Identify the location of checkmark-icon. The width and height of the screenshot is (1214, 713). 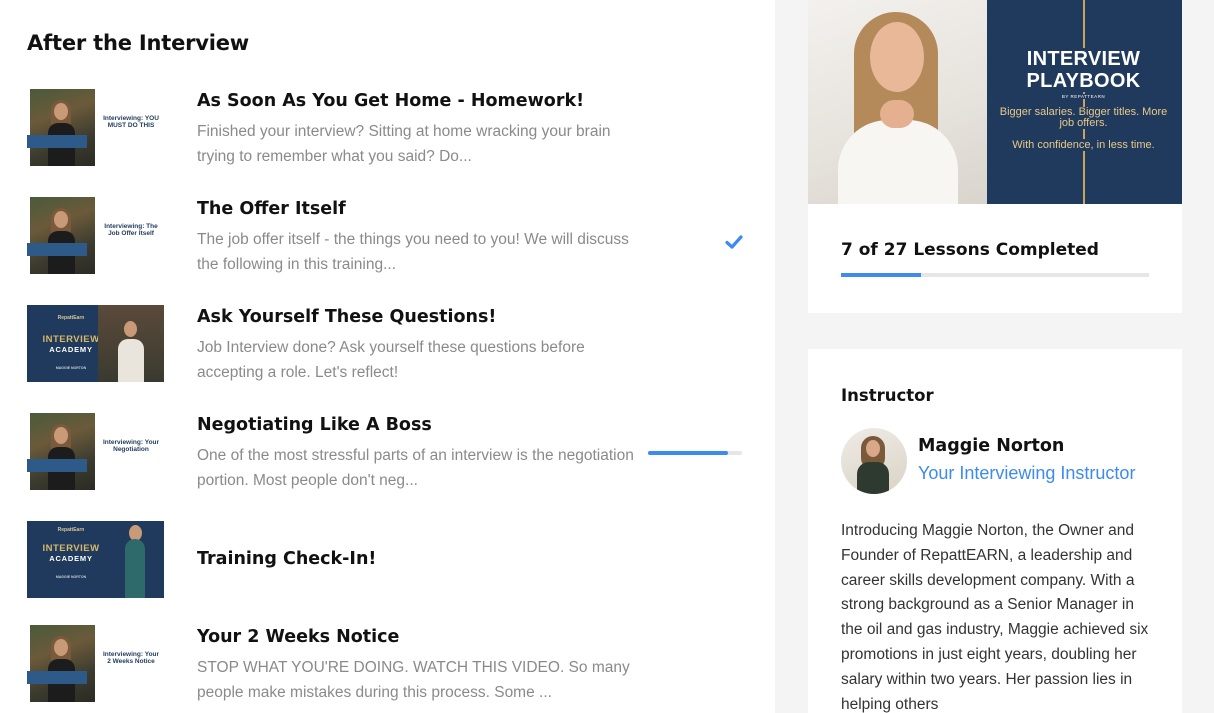
(734, 242).